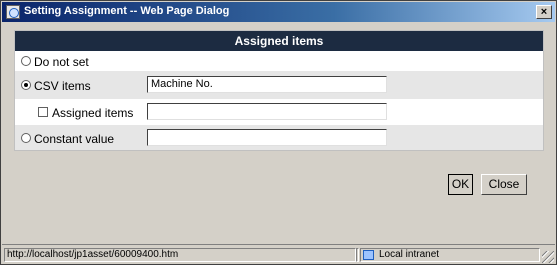 Image resolution: width=557 pixels, height=265 pixels. I want to click on ie-page-icon, so click(13, 12).